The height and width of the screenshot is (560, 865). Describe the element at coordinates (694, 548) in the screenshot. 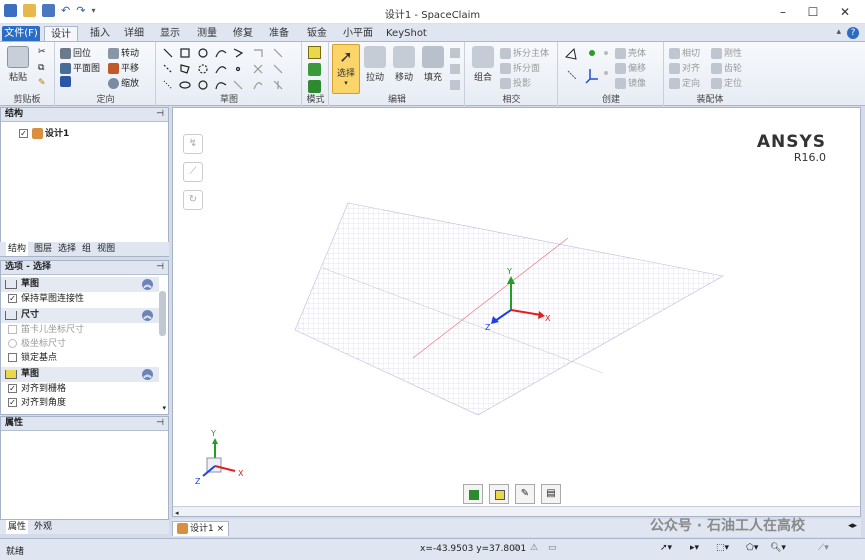

I see `select-filter-icon: ▸▾` at that location.